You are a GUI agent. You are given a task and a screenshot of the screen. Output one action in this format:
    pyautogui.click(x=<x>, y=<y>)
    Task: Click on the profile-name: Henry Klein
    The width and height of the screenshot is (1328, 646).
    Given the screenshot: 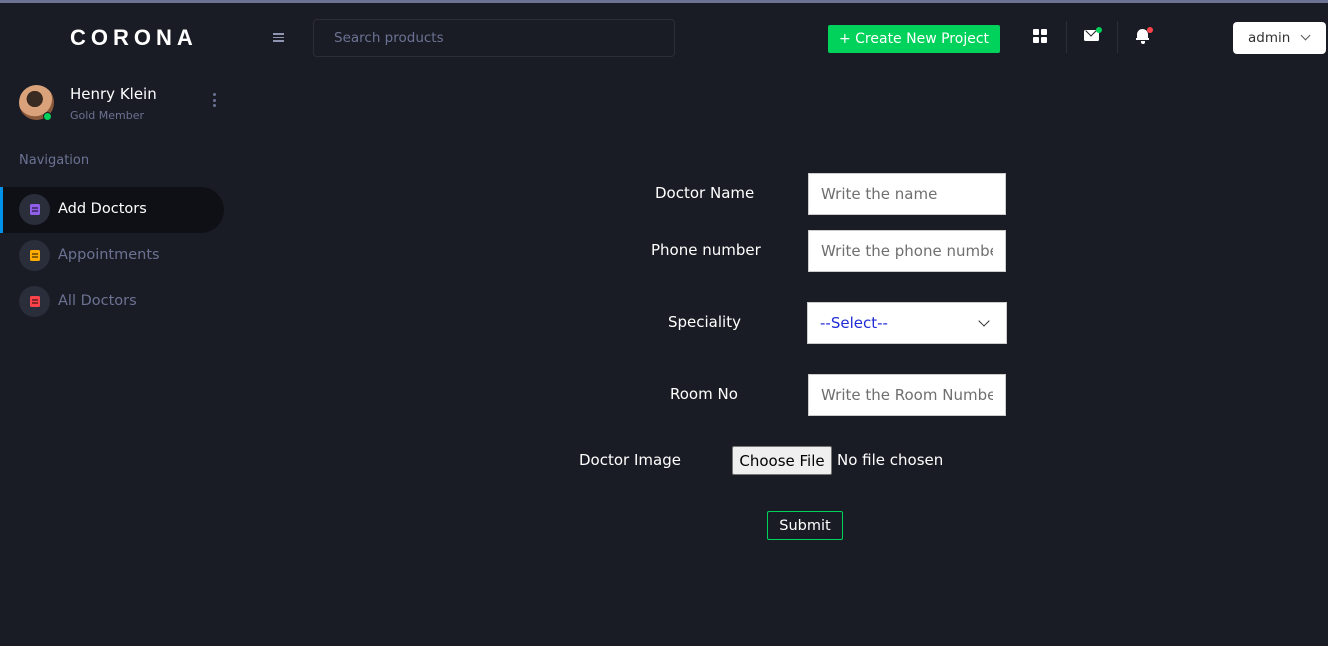 What is the action you would take?
    pyautogui.click(x=113, y=94)
    